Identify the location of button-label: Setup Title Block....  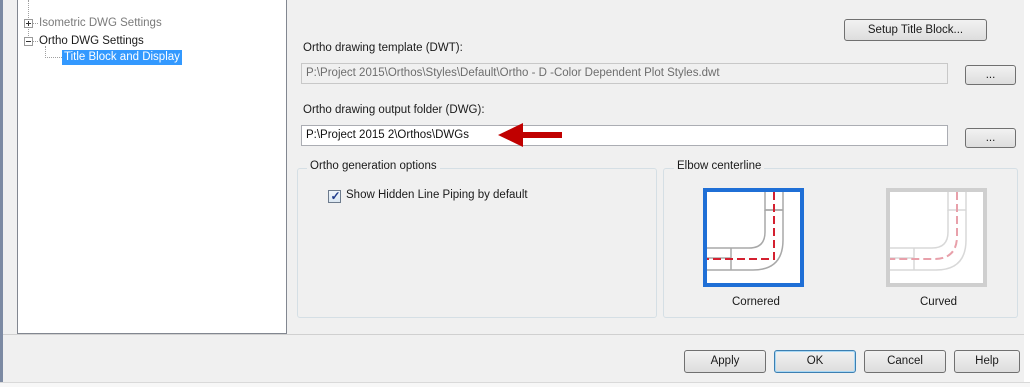
(915, 30).